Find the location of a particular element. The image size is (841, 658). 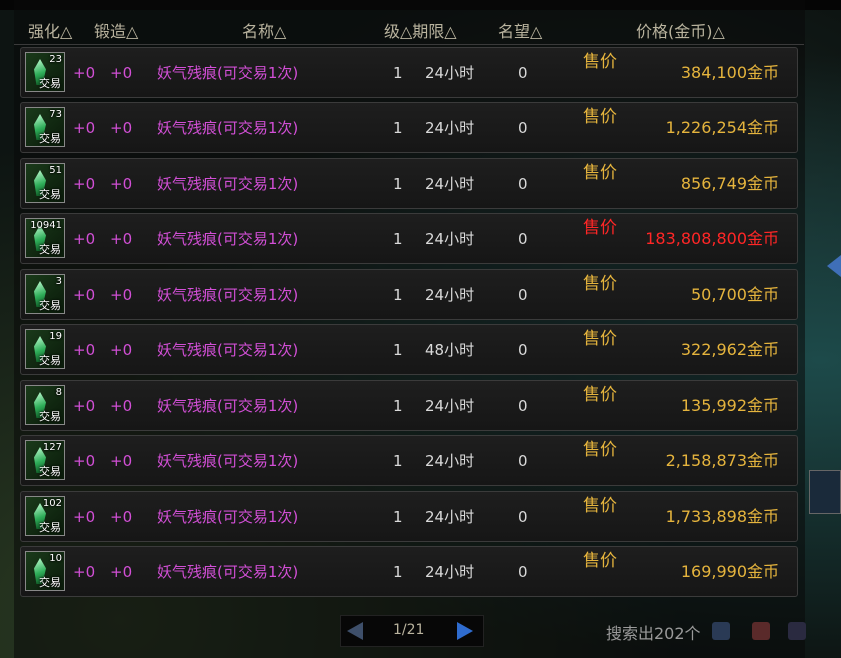

item-price: 135,992金币 is located at coordinates (729, 405).